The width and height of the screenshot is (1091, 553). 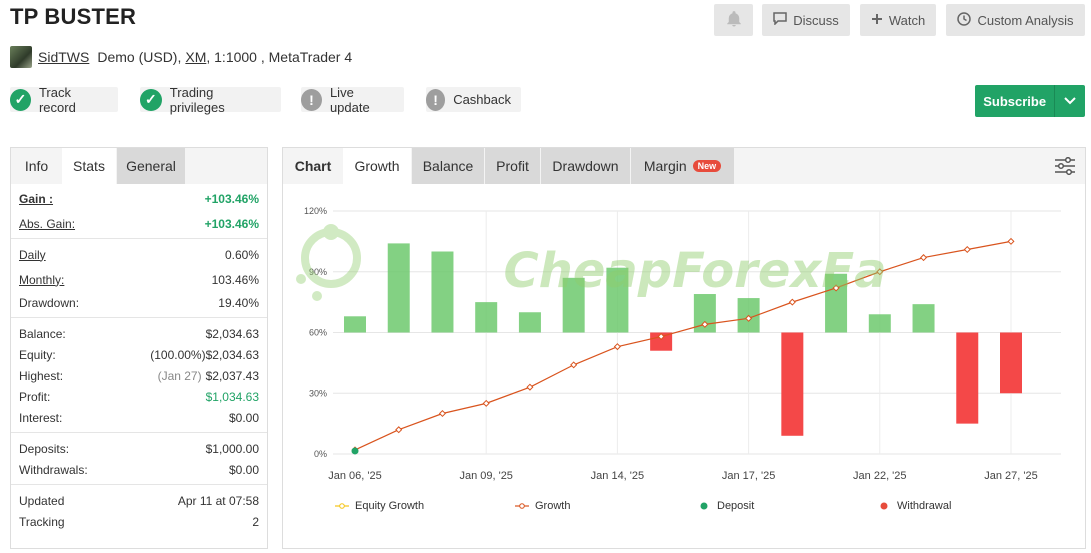 What do you see at coordinates (139, 354) in the screenshot?
I see `stat-equity: Equity: (100.00%)$2,034.63` at bounding box center [139, 354].